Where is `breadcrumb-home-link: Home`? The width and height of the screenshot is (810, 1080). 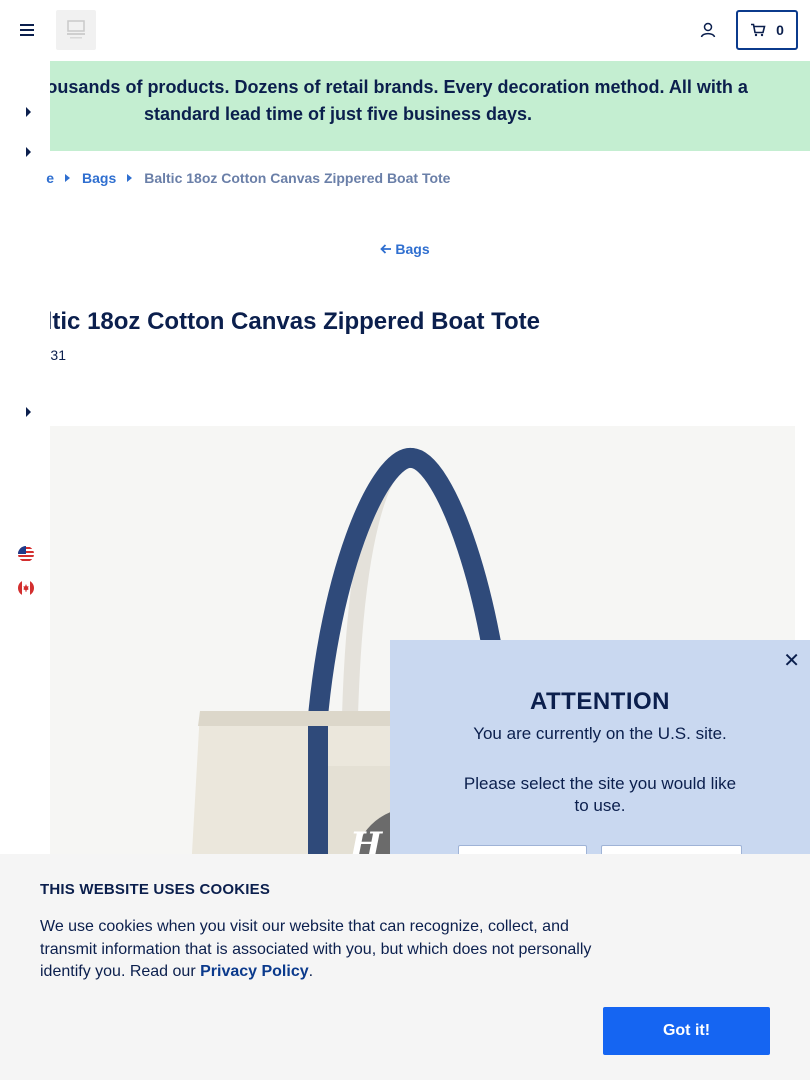
breadcrumb-home-link: Home is located at coordinates (50, 178).